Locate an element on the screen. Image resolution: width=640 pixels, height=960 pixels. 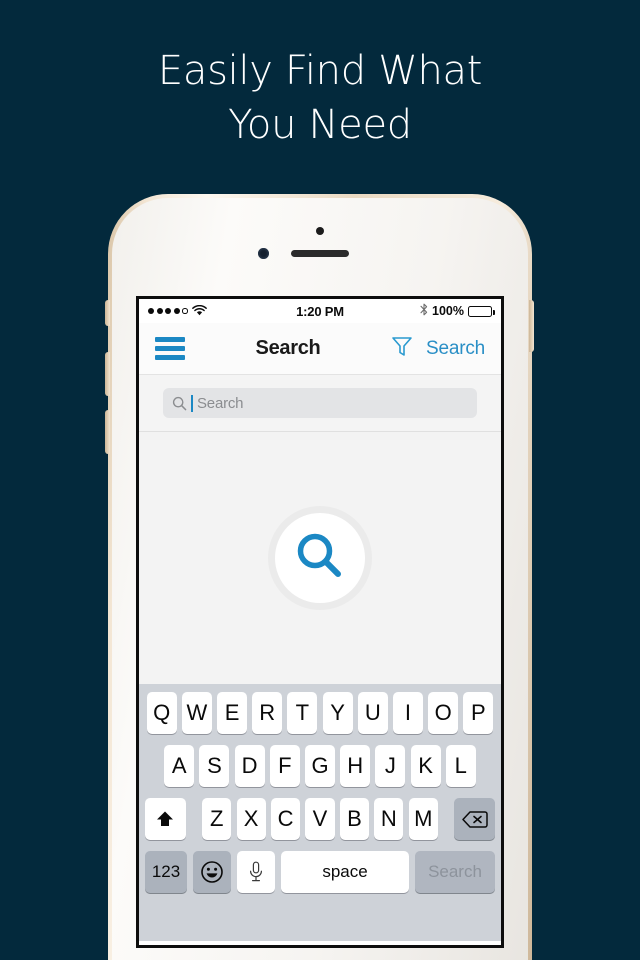
keyboard-row-3: Z X C V B N M is located at coordinates (320, 819).